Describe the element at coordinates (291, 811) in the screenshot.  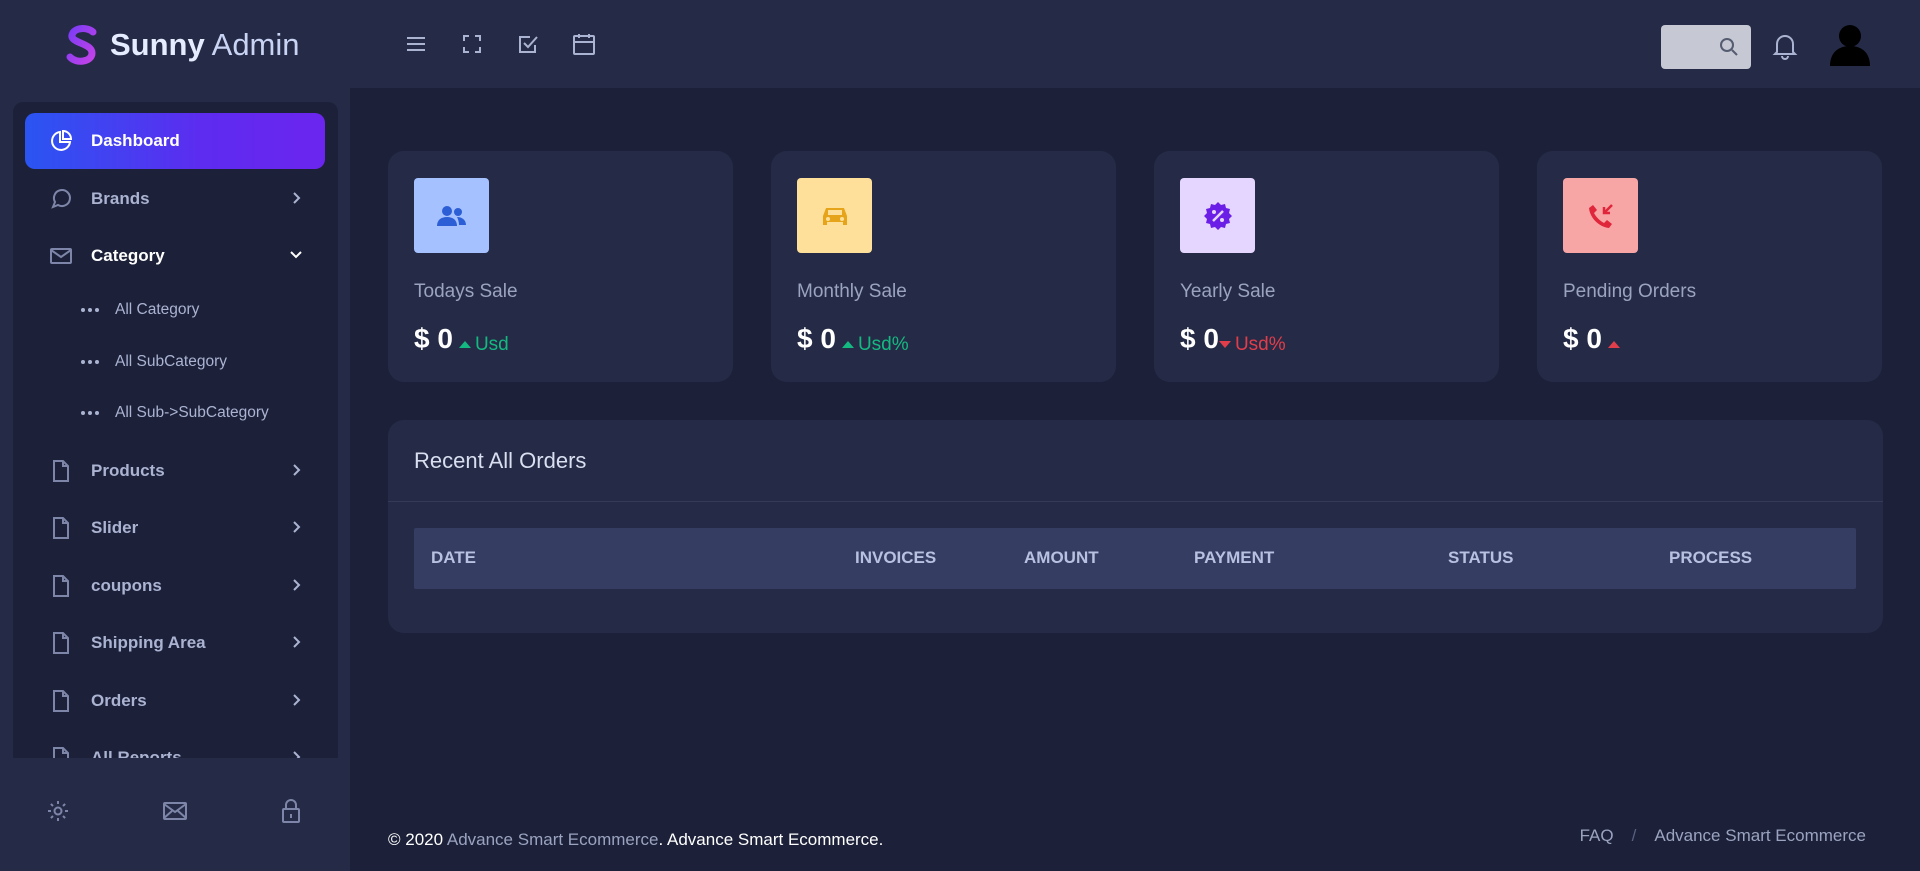
I see `lock-icon` at that location.